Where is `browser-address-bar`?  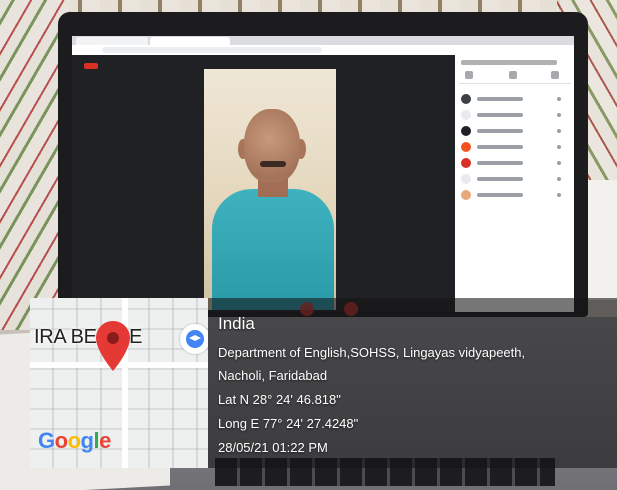 browser-address-bar is located at coordinates (323, 50).